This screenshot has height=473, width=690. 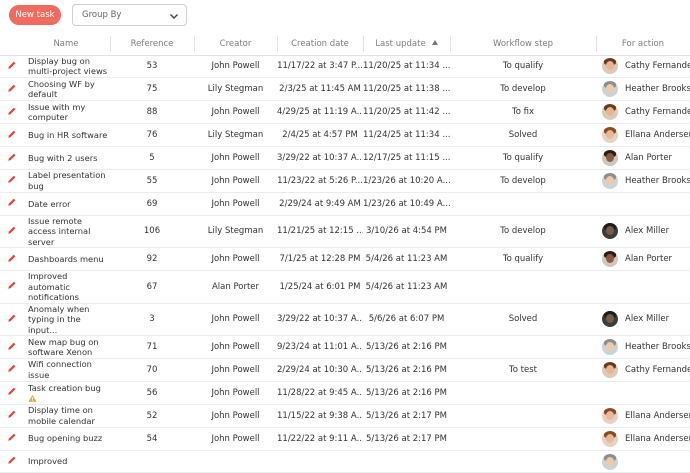 I want to click on for-action-name: Heather Brooks, so click(x=657, y=180).